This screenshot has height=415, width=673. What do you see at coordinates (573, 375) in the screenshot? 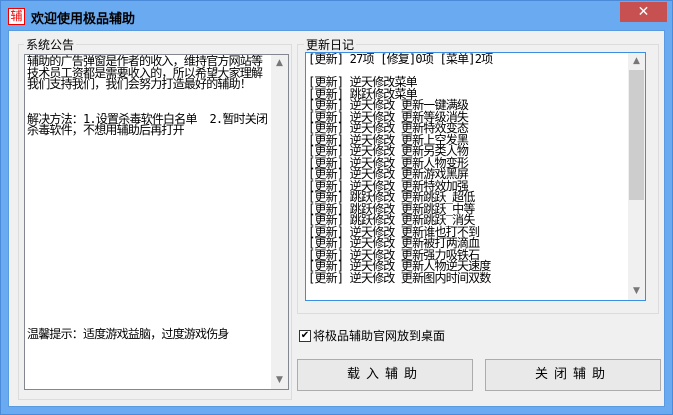
I see `close-helper-button: 关闭辅助` at bounding box center [573, 375].